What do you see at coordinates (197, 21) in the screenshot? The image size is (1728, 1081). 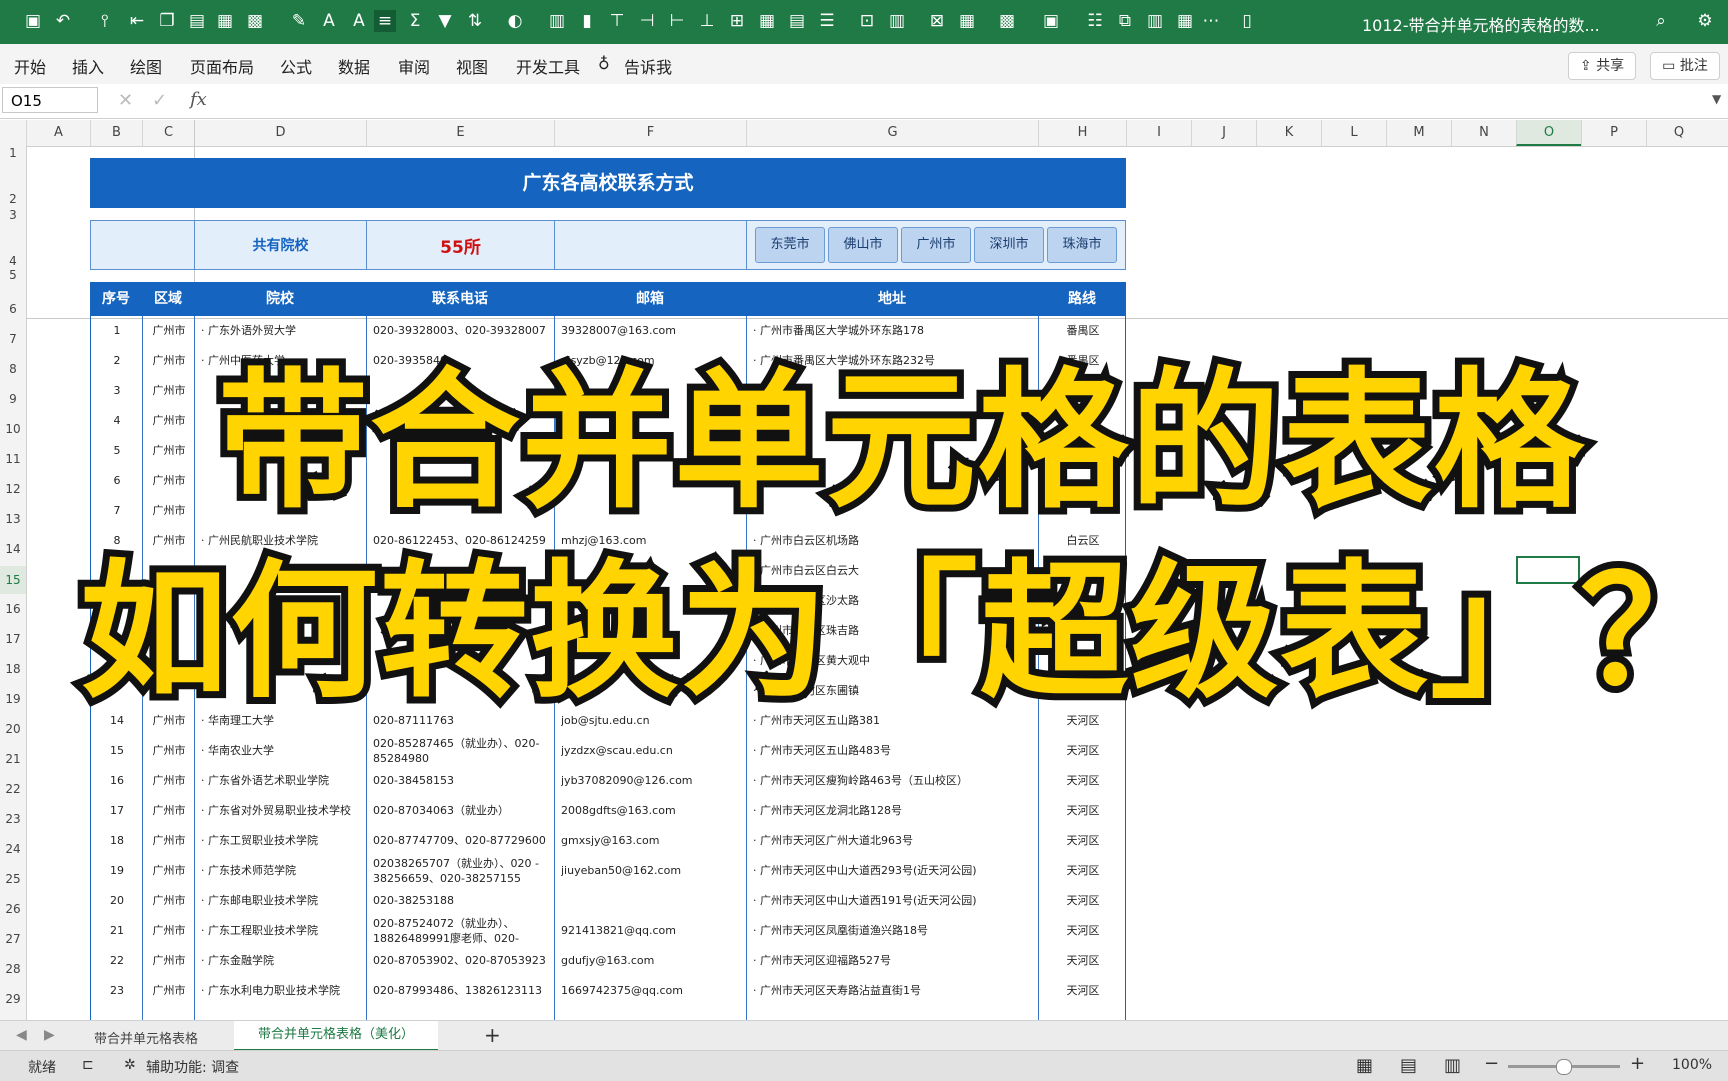 I see `paste-icon: ▤` at bounding box center [197, 21].